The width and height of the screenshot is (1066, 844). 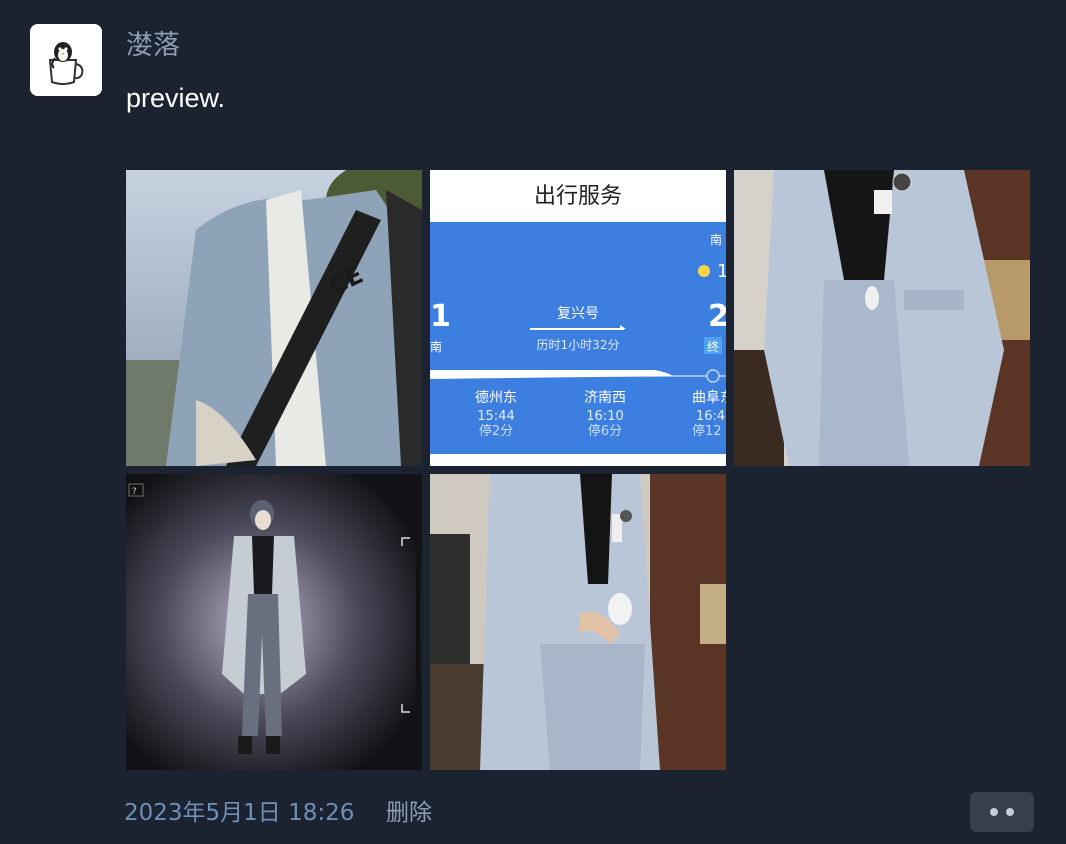 What do you see at coordinates (409, 813) in the screenshot?
I see `delete-button: 删除` at bounding box center [409, 813].